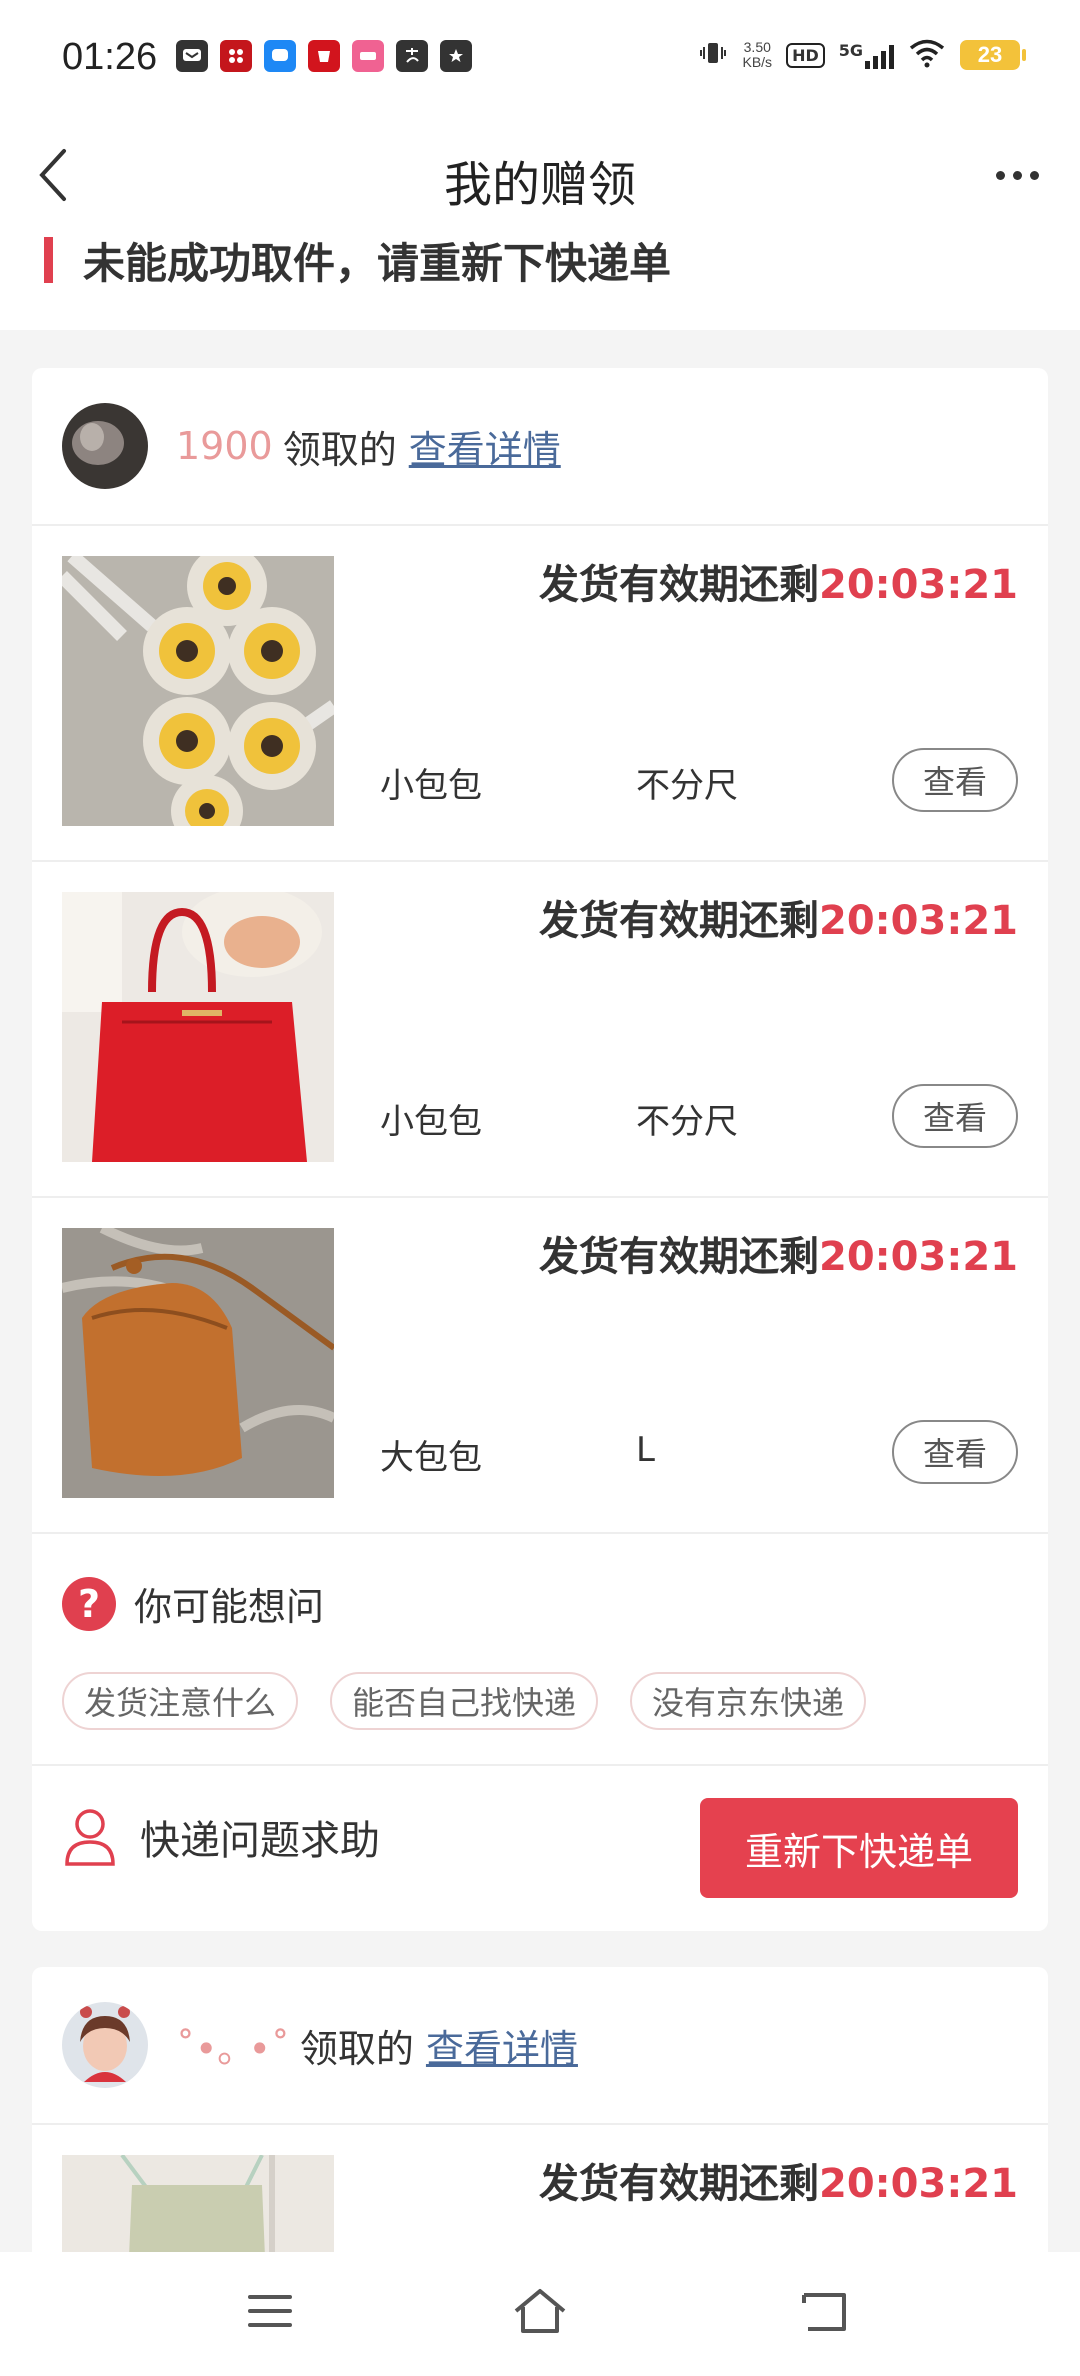 This screenshot has height=2376, width=1080. Describe the element at coordinates (412, 56) in the screenshot. I see `alipay-app-icon` at that location.